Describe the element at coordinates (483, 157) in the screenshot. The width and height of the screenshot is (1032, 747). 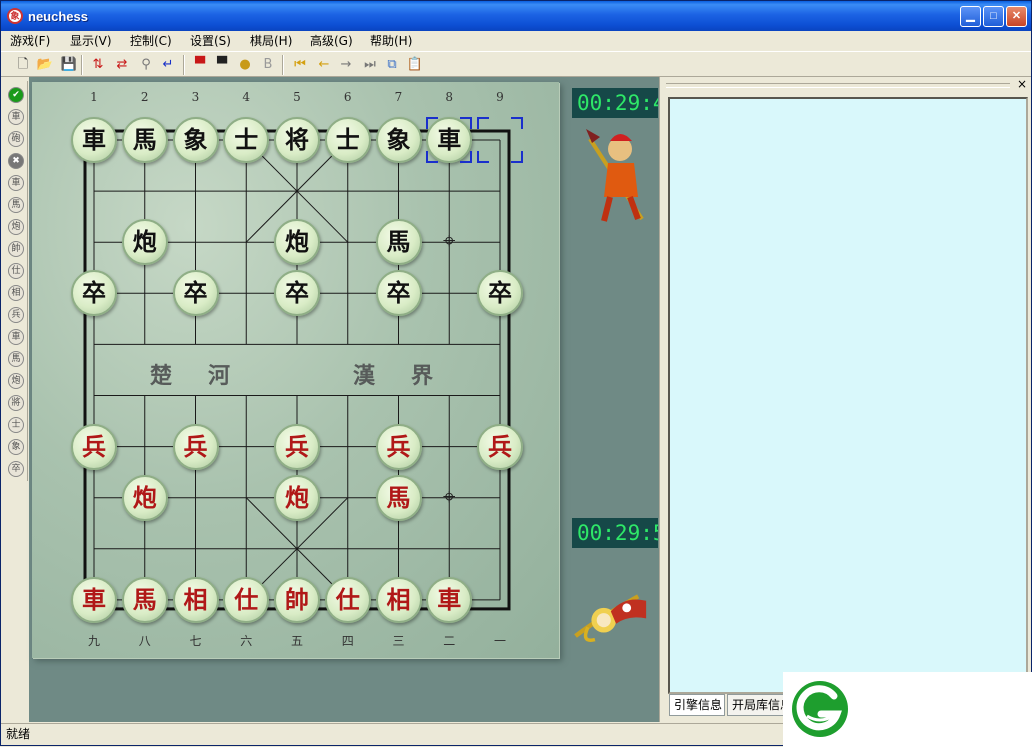
I see `selection-bracket` at that location.